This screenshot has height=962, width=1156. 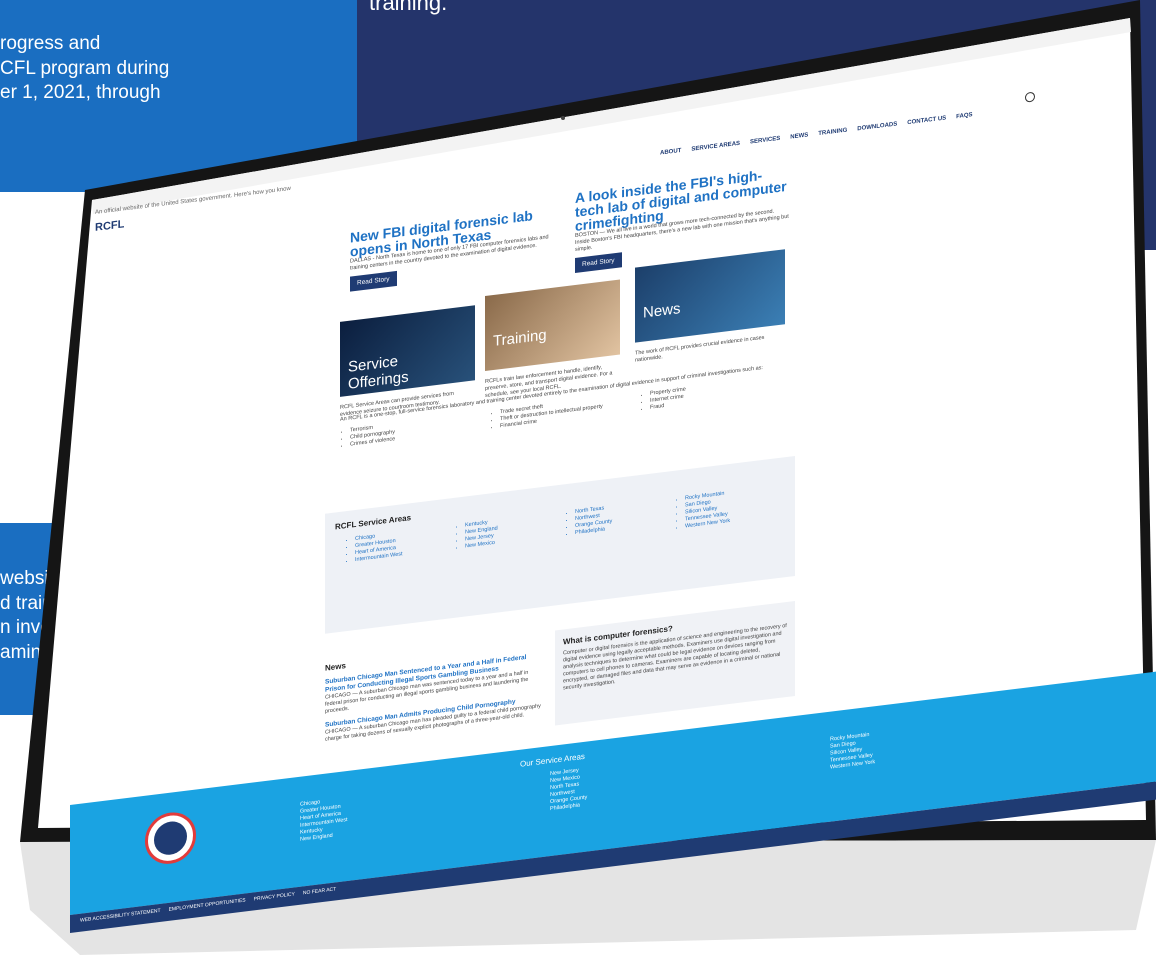 What do you see at coordinates (50, 43) in the screenshot?
I see `callout-1-line: rogress and` at bounding box center [50, 43].